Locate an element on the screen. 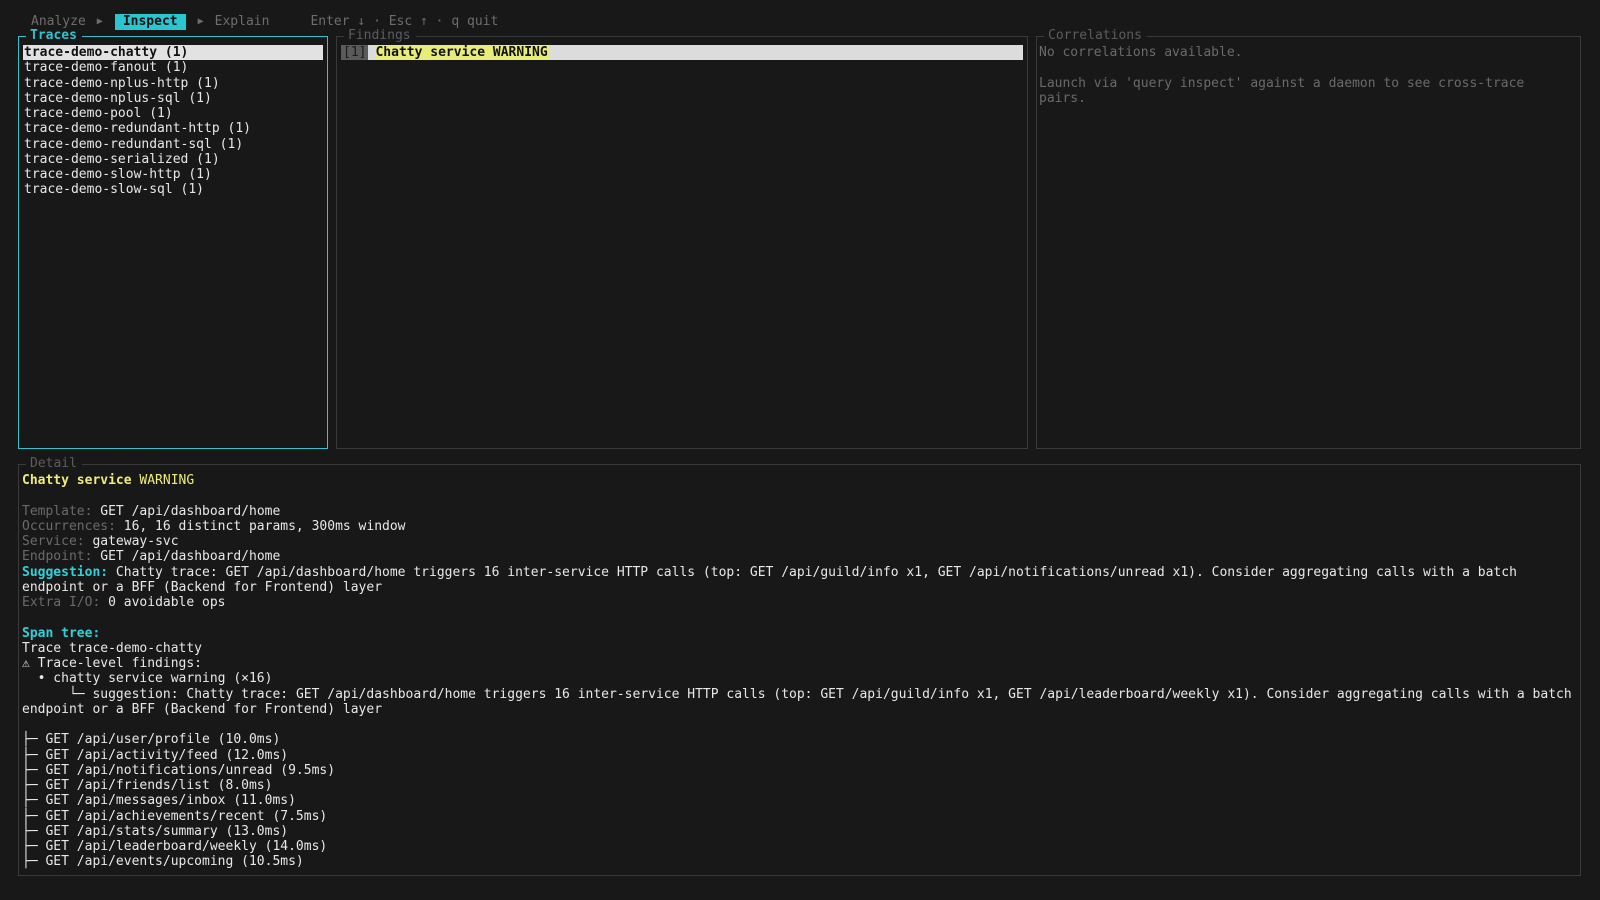  trace-list-item: trace-demo-slow-sql (1) is located at coordinates (173, 189).